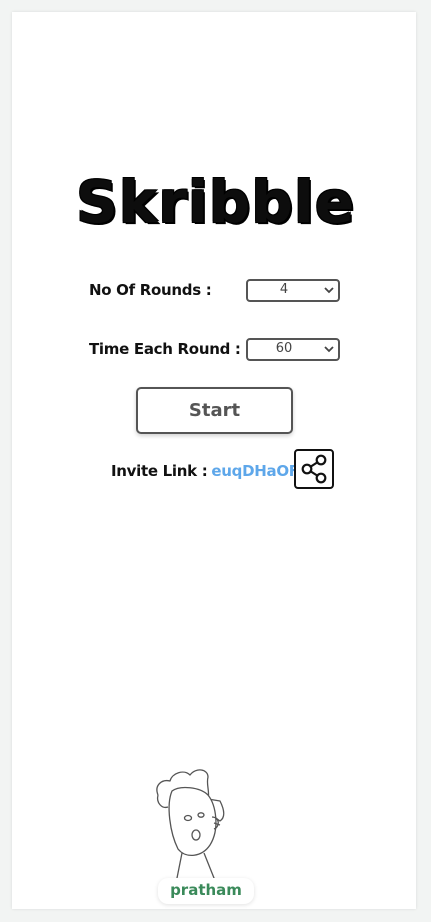 This screenshot has width=431, height=922. What do you see at coordinates (255, 471) in the screenshot?
I see `invite-code: euqDHaOF` at bounding box center [255, 471].